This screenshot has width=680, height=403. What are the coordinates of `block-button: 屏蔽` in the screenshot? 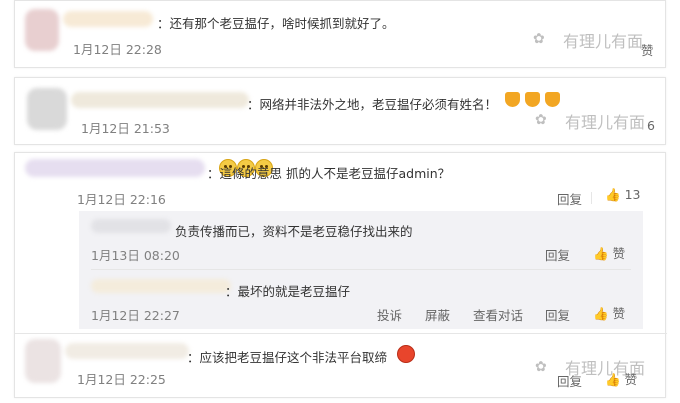 It's located at (437, 314).